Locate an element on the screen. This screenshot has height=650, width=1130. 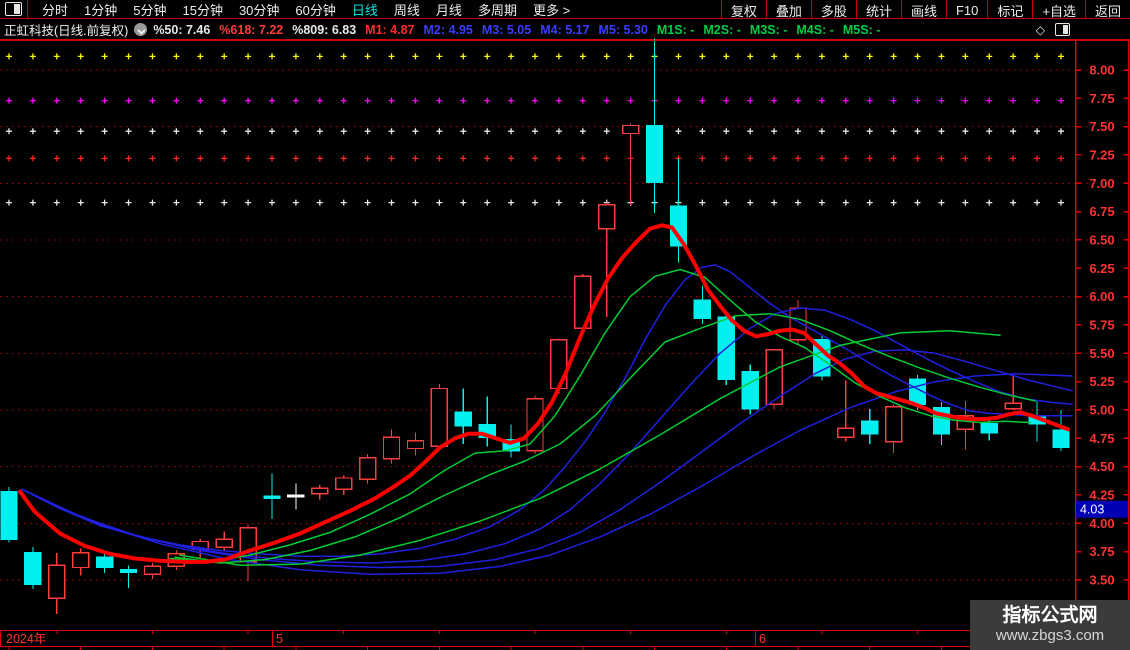
time-axis-label: 6 is located at coordinates (762, 639).